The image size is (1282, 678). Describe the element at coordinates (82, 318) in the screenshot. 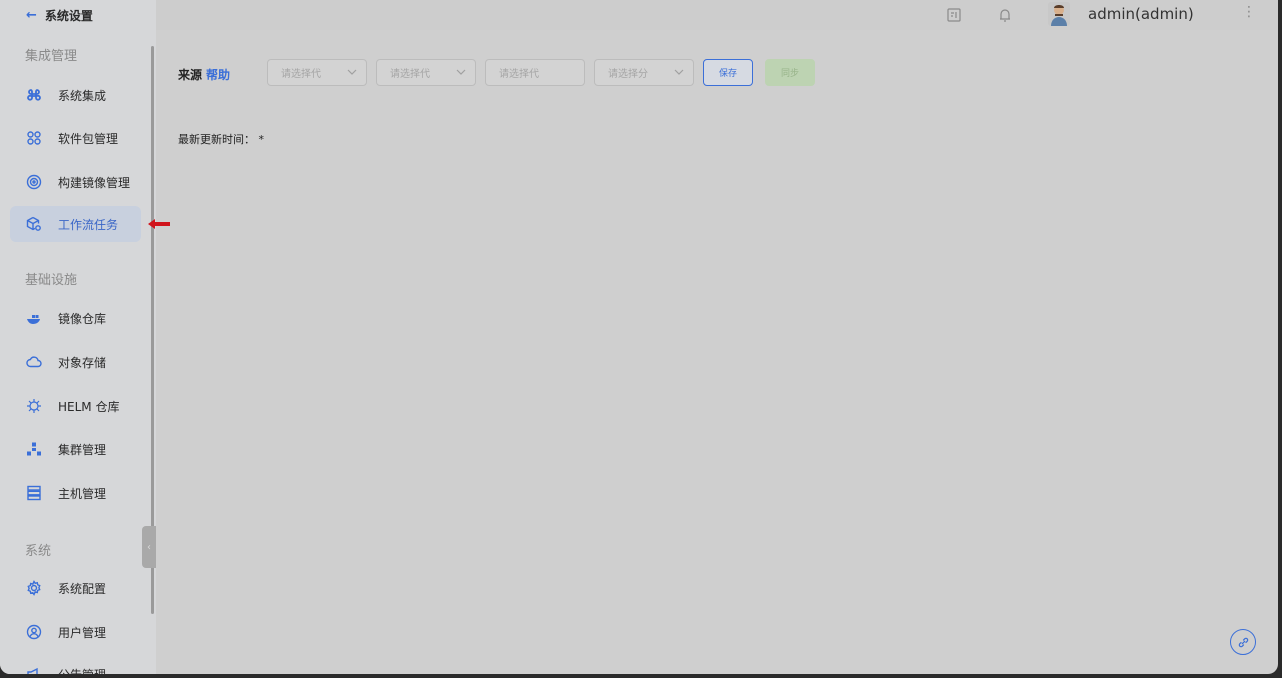

I see `sidebar-item-label: 镜像仓库` at that location.